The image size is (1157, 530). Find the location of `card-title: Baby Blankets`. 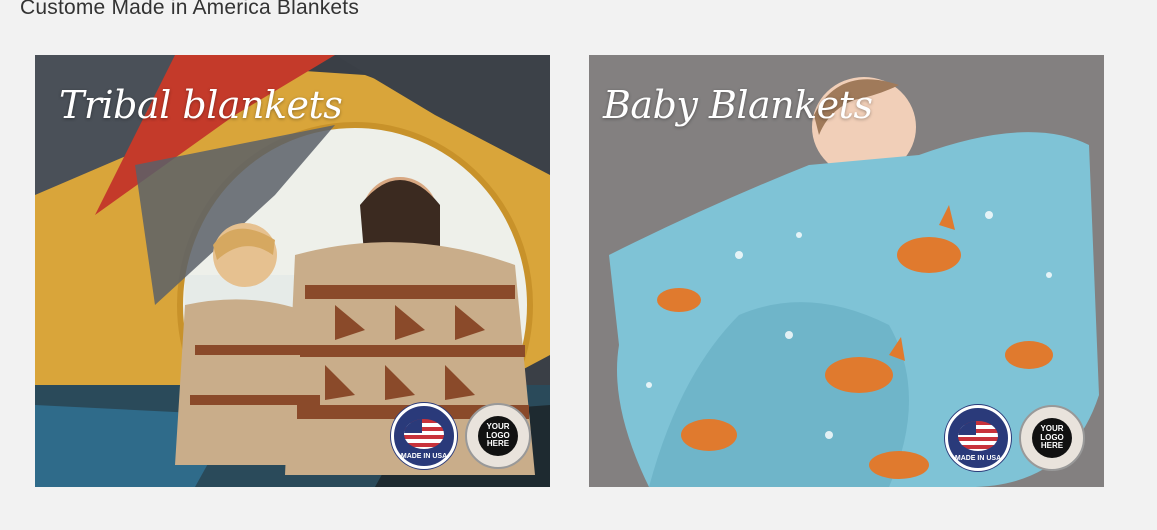

card-title: Baby Blankets is located at coordinates (738, 105).